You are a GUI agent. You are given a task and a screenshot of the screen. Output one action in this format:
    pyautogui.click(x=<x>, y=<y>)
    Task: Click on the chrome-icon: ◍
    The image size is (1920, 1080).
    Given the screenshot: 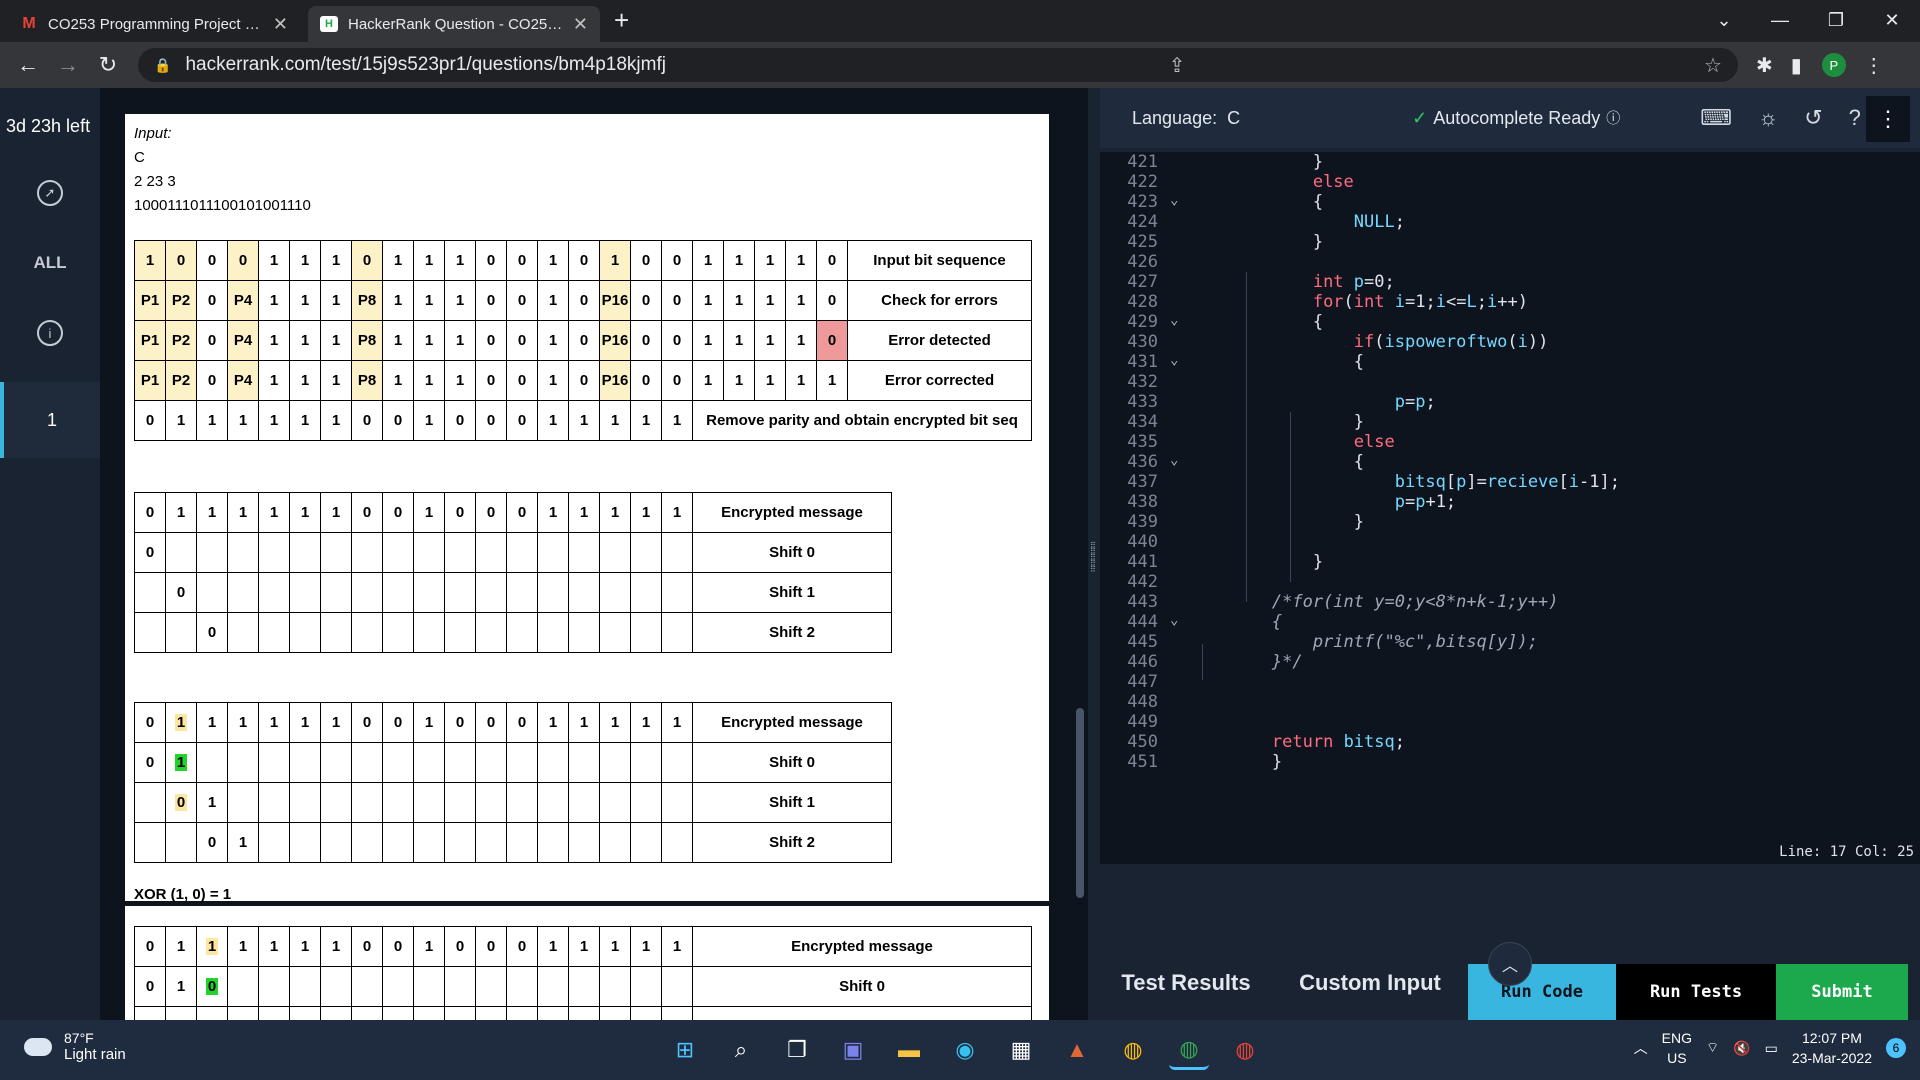 What is the action you would take?
    pyautogui.click(x=1133, y=1050)
    